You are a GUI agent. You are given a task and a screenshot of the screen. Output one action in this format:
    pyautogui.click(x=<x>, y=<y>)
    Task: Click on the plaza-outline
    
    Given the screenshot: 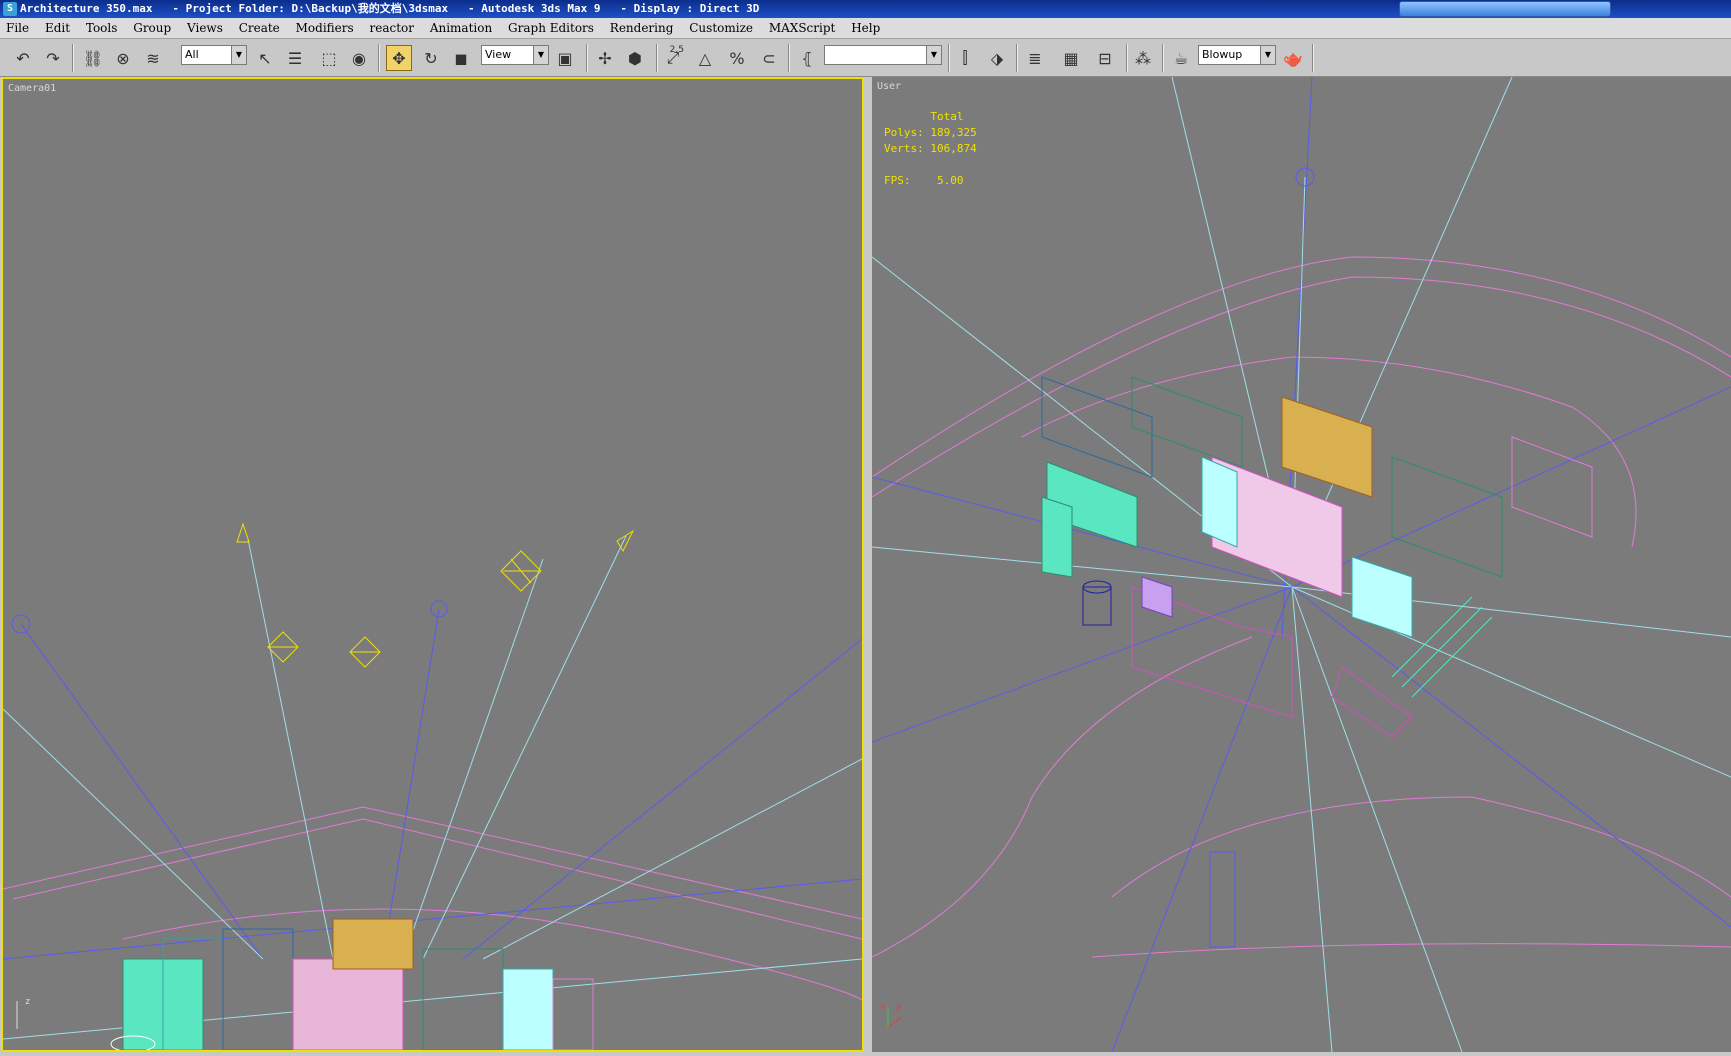 What is the action you would take?
    pyautogui.click(x=1372, y=702)
    